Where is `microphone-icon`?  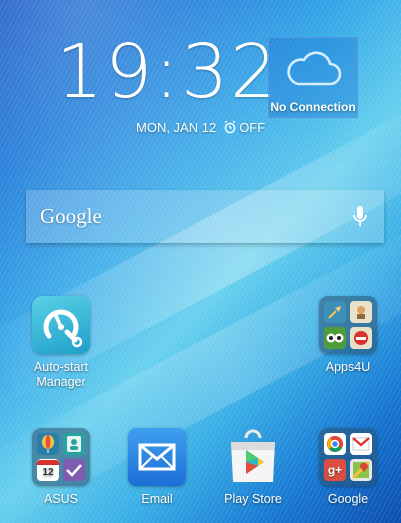 microphone-icon is located at coordinates (360, 217).